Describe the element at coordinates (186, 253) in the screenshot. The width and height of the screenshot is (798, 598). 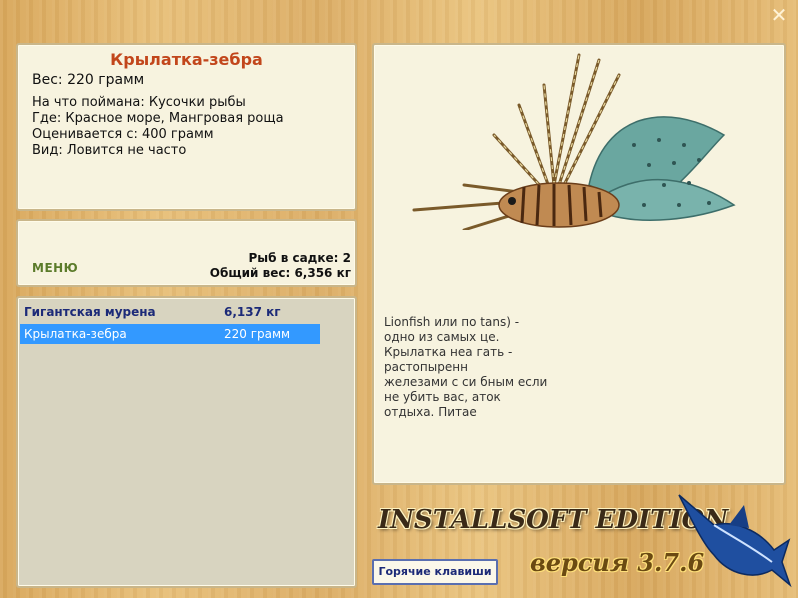
I see `stats-panel: МЕНЮ Рыб в садке: 2 Общий вес: 6,356 кг` at that location.